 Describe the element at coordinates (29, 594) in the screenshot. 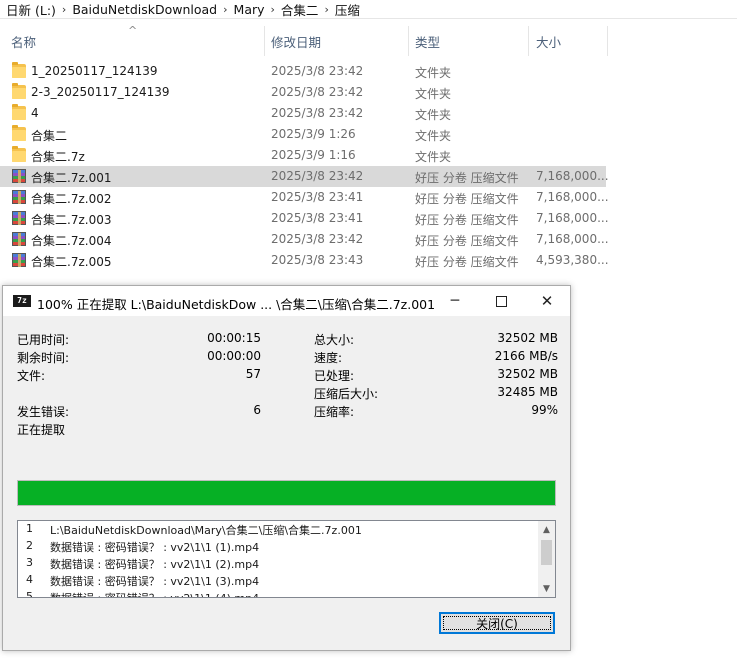

I see `log-item-number: 5` at that location.